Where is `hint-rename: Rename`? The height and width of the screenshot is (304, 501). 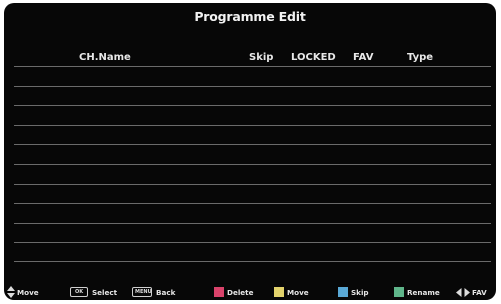
hint-rename: Rename is located at coordinates (417, 291).